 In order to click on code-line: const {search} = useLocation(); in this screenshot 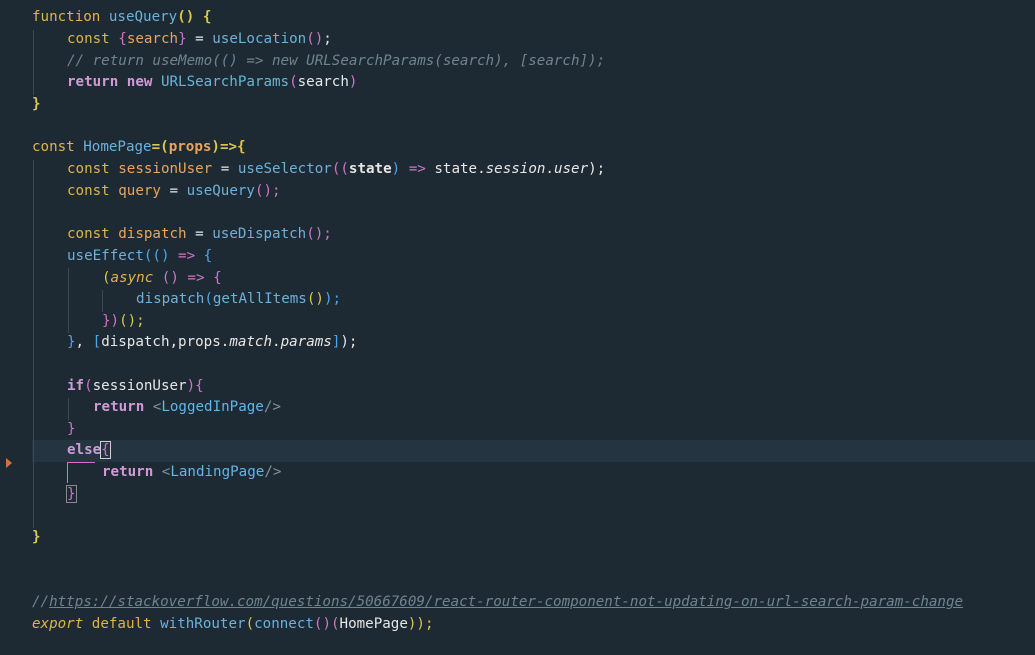, I will do `click(199, 40)`.